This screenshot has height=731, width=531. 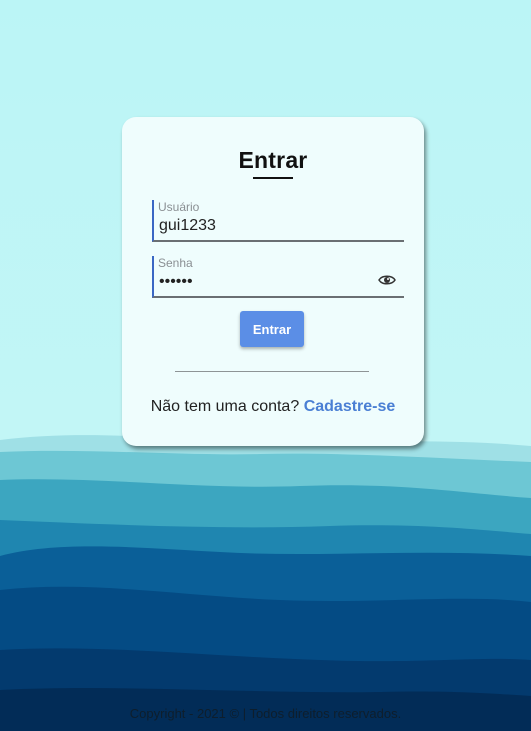 I want to click on divider, so click(x=272, y=371).